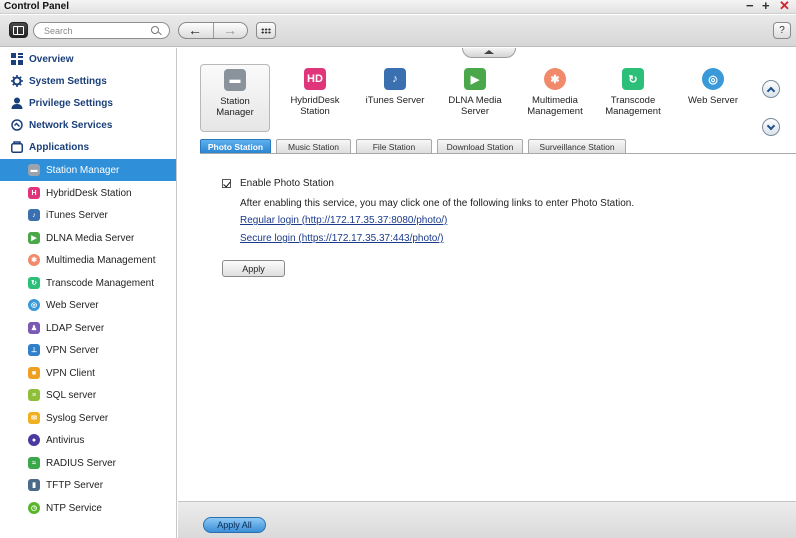 The height and width of the screenshot is (538, 796). Describe the element at coordinates (88, 170) in the screenshot. I see `sidebar-item-station-manager: ▬ Station Manager` at that location.